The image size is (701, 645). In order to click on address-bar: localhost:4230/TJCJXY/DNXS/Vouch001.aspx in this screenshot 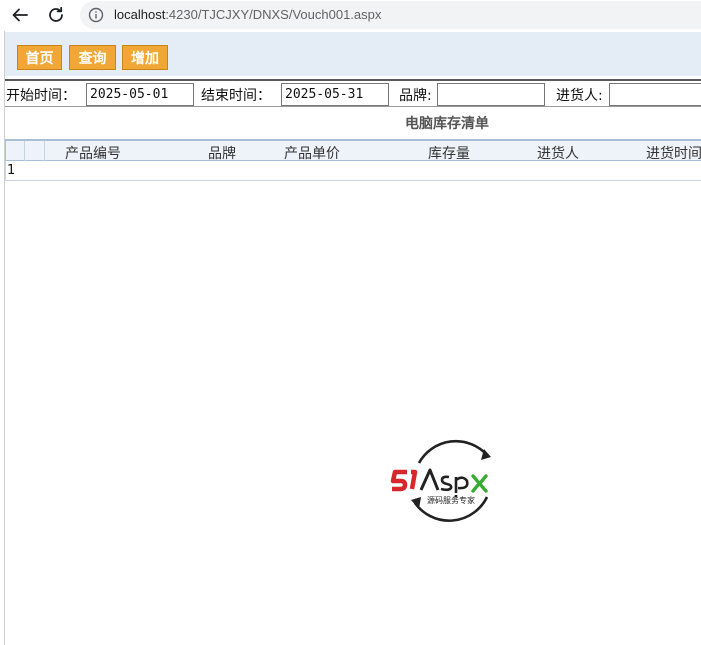, I will do `click(390, 15)`.